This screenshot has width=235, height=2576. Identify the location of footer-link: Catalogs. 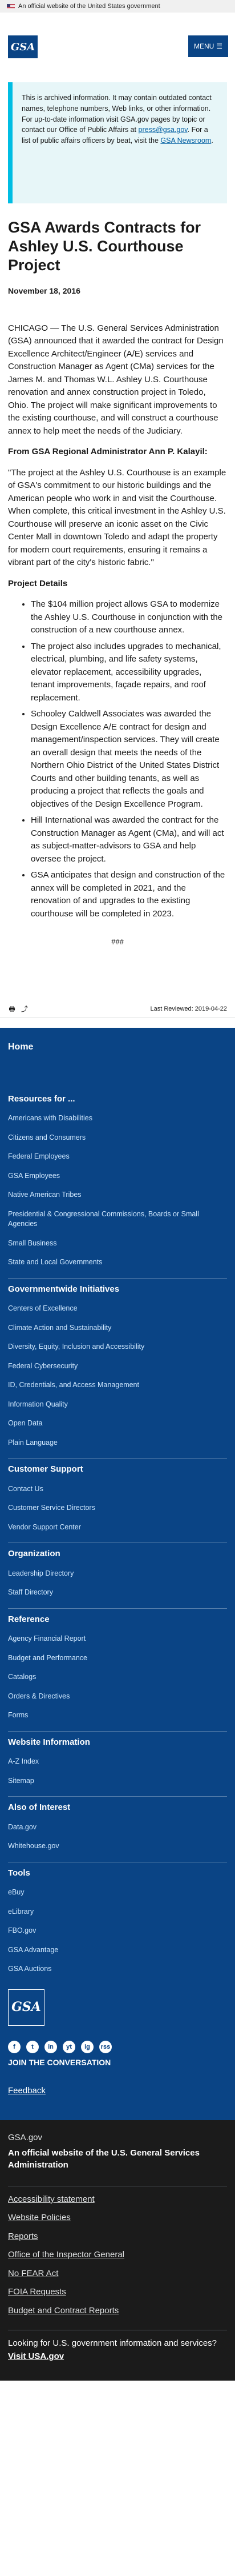
(22, 1677).